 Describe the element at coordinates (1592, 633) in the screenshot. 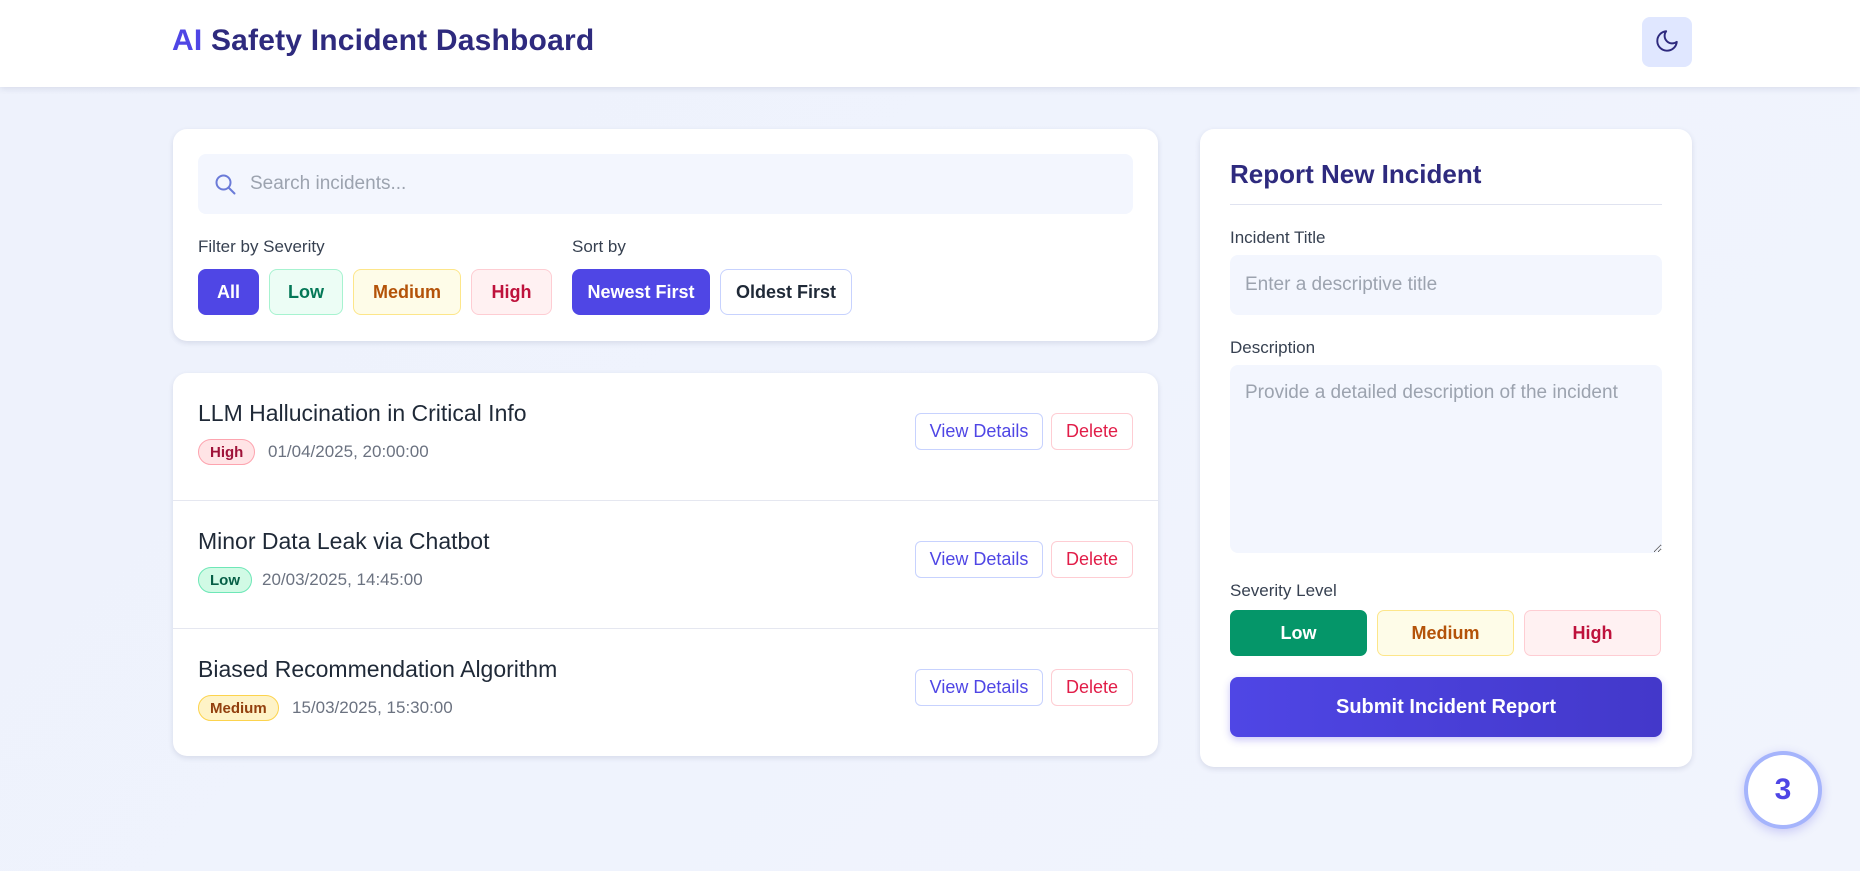

I see `severity-high-button: High` at that location.